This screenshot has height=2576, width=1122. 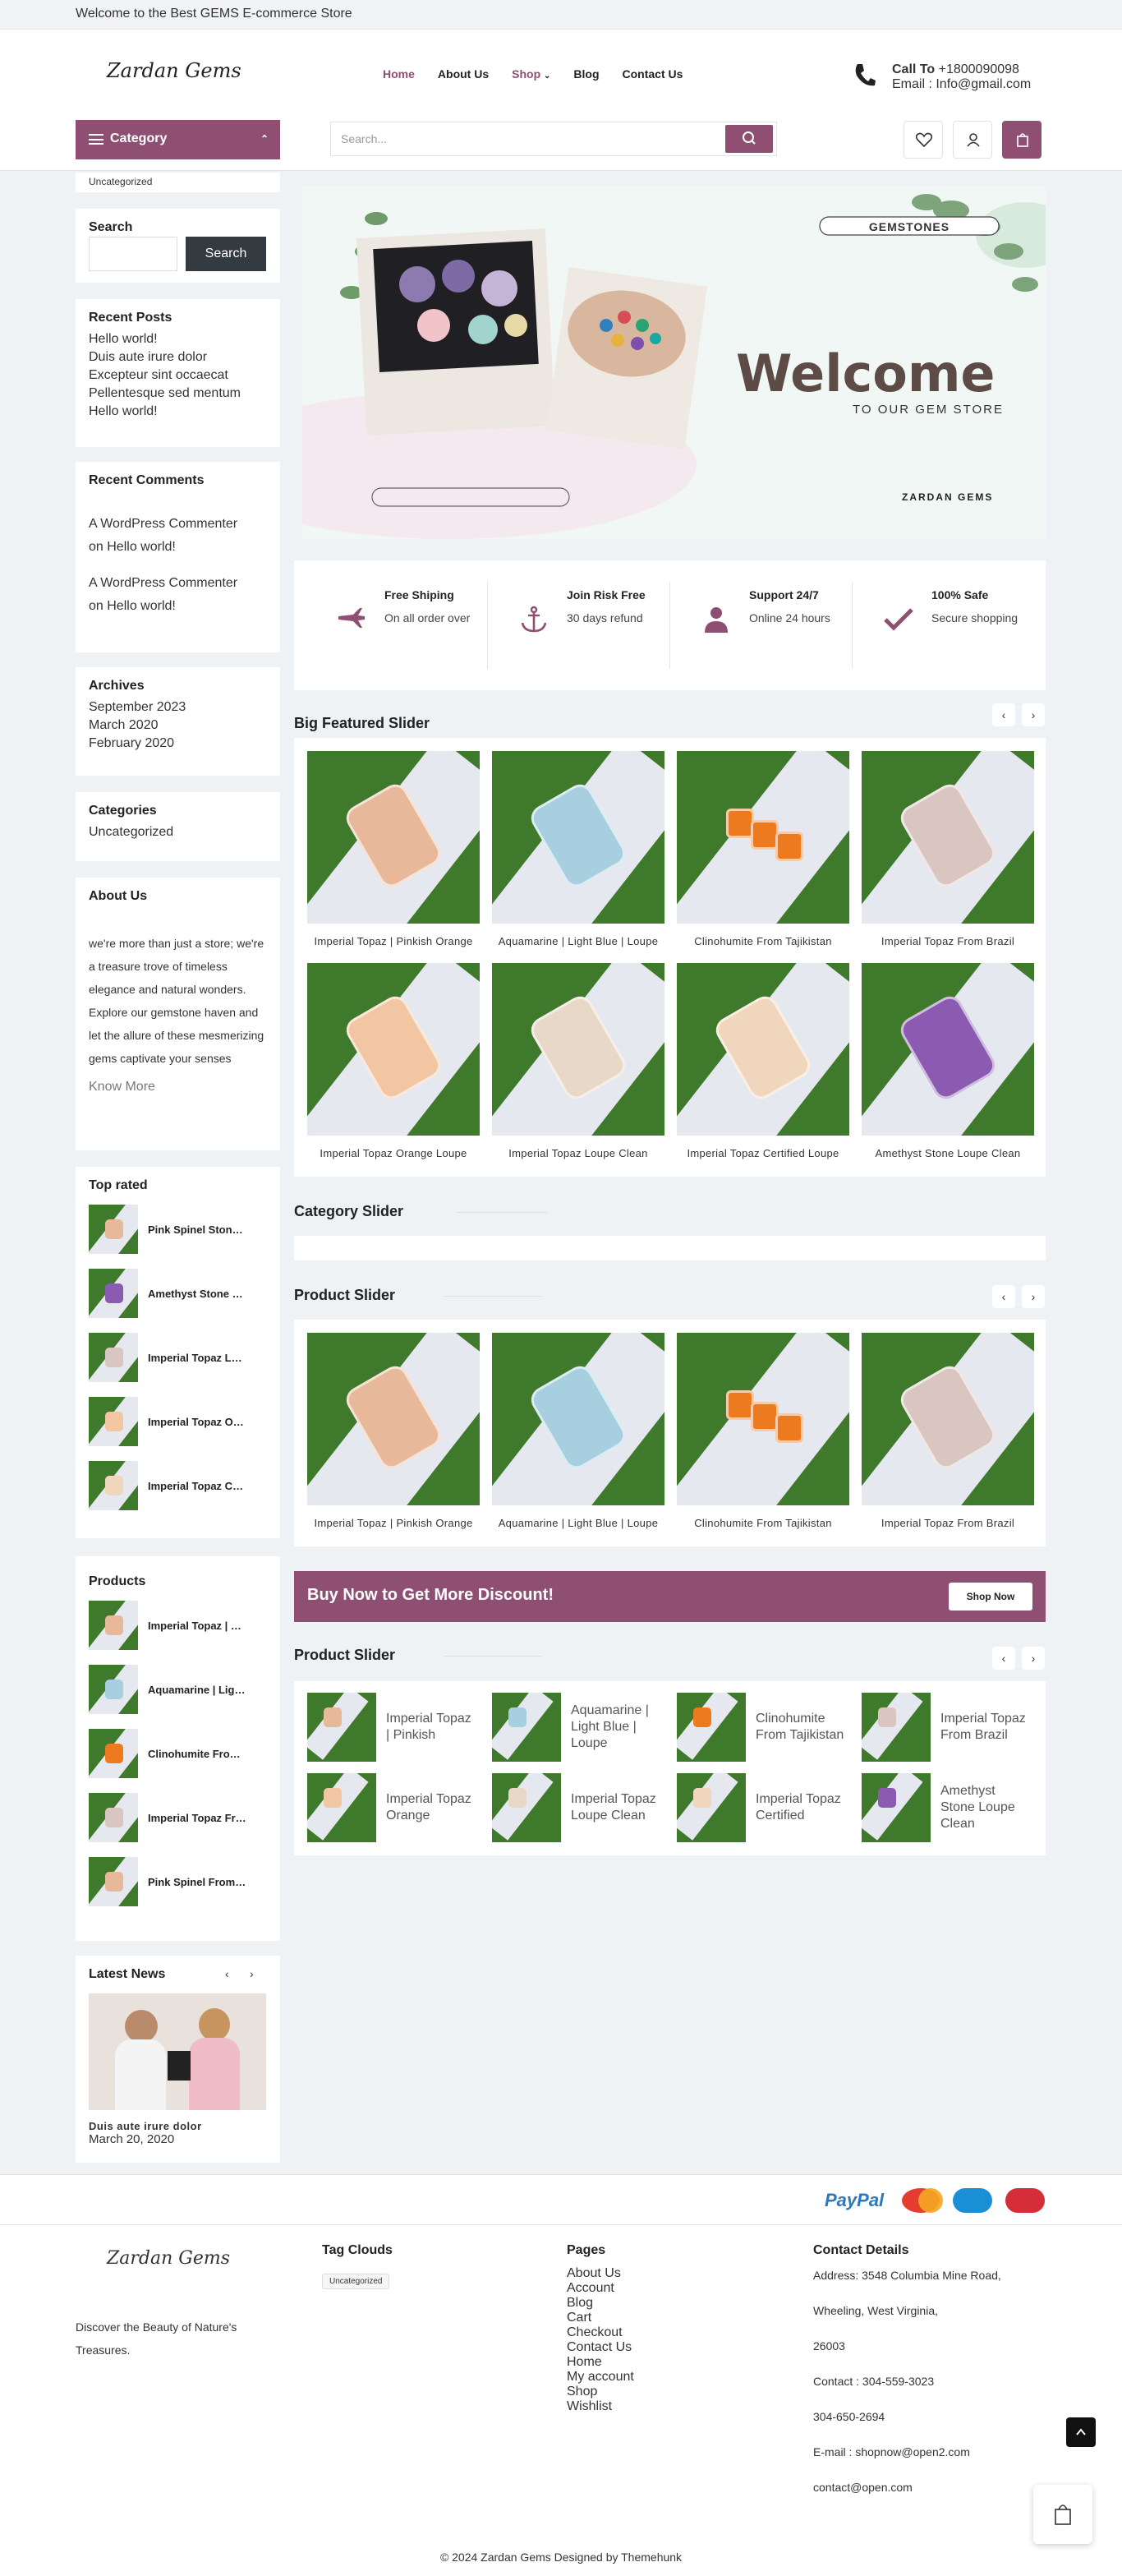 What do you see at coordinates (763, 1061) in the screenshot?
I see `product-card: Imperial Topaz Certified Loupe` at bounding box center [763, 1061].